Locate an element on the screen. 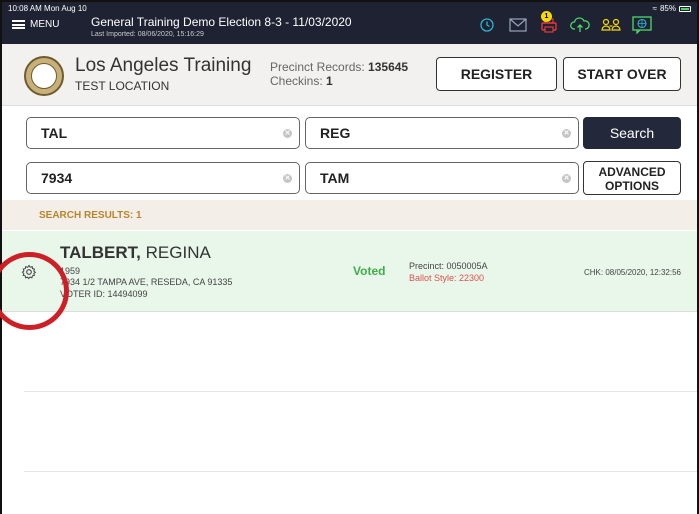 This screenshot has height=514, width=699. search-results-header: SEARCH RESULTS: 1 is located at coordinates (349, 215).